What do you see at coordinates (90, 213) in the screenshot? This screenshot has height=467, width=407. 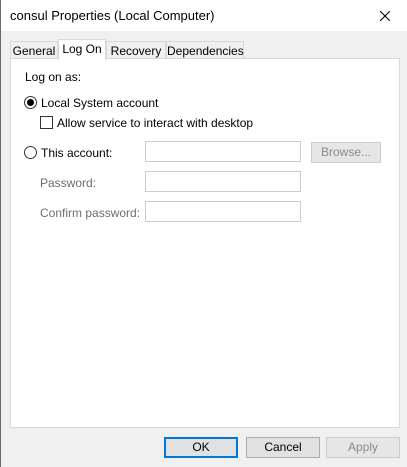 I see `confirm-password-label: Confirm password:` at bounding box center [90, 213].